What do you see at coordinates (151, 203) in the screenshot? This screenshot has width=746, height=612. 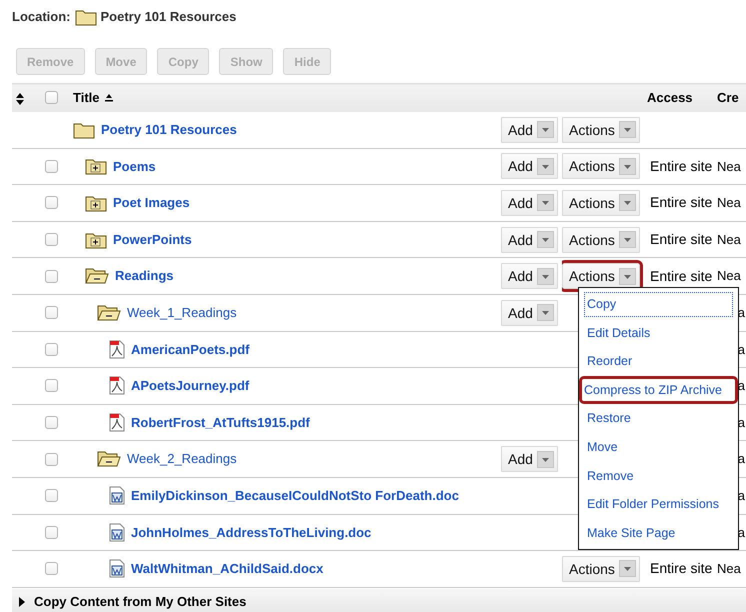 I see `folder-link: Poet Images` at bounding box center [151, 203].